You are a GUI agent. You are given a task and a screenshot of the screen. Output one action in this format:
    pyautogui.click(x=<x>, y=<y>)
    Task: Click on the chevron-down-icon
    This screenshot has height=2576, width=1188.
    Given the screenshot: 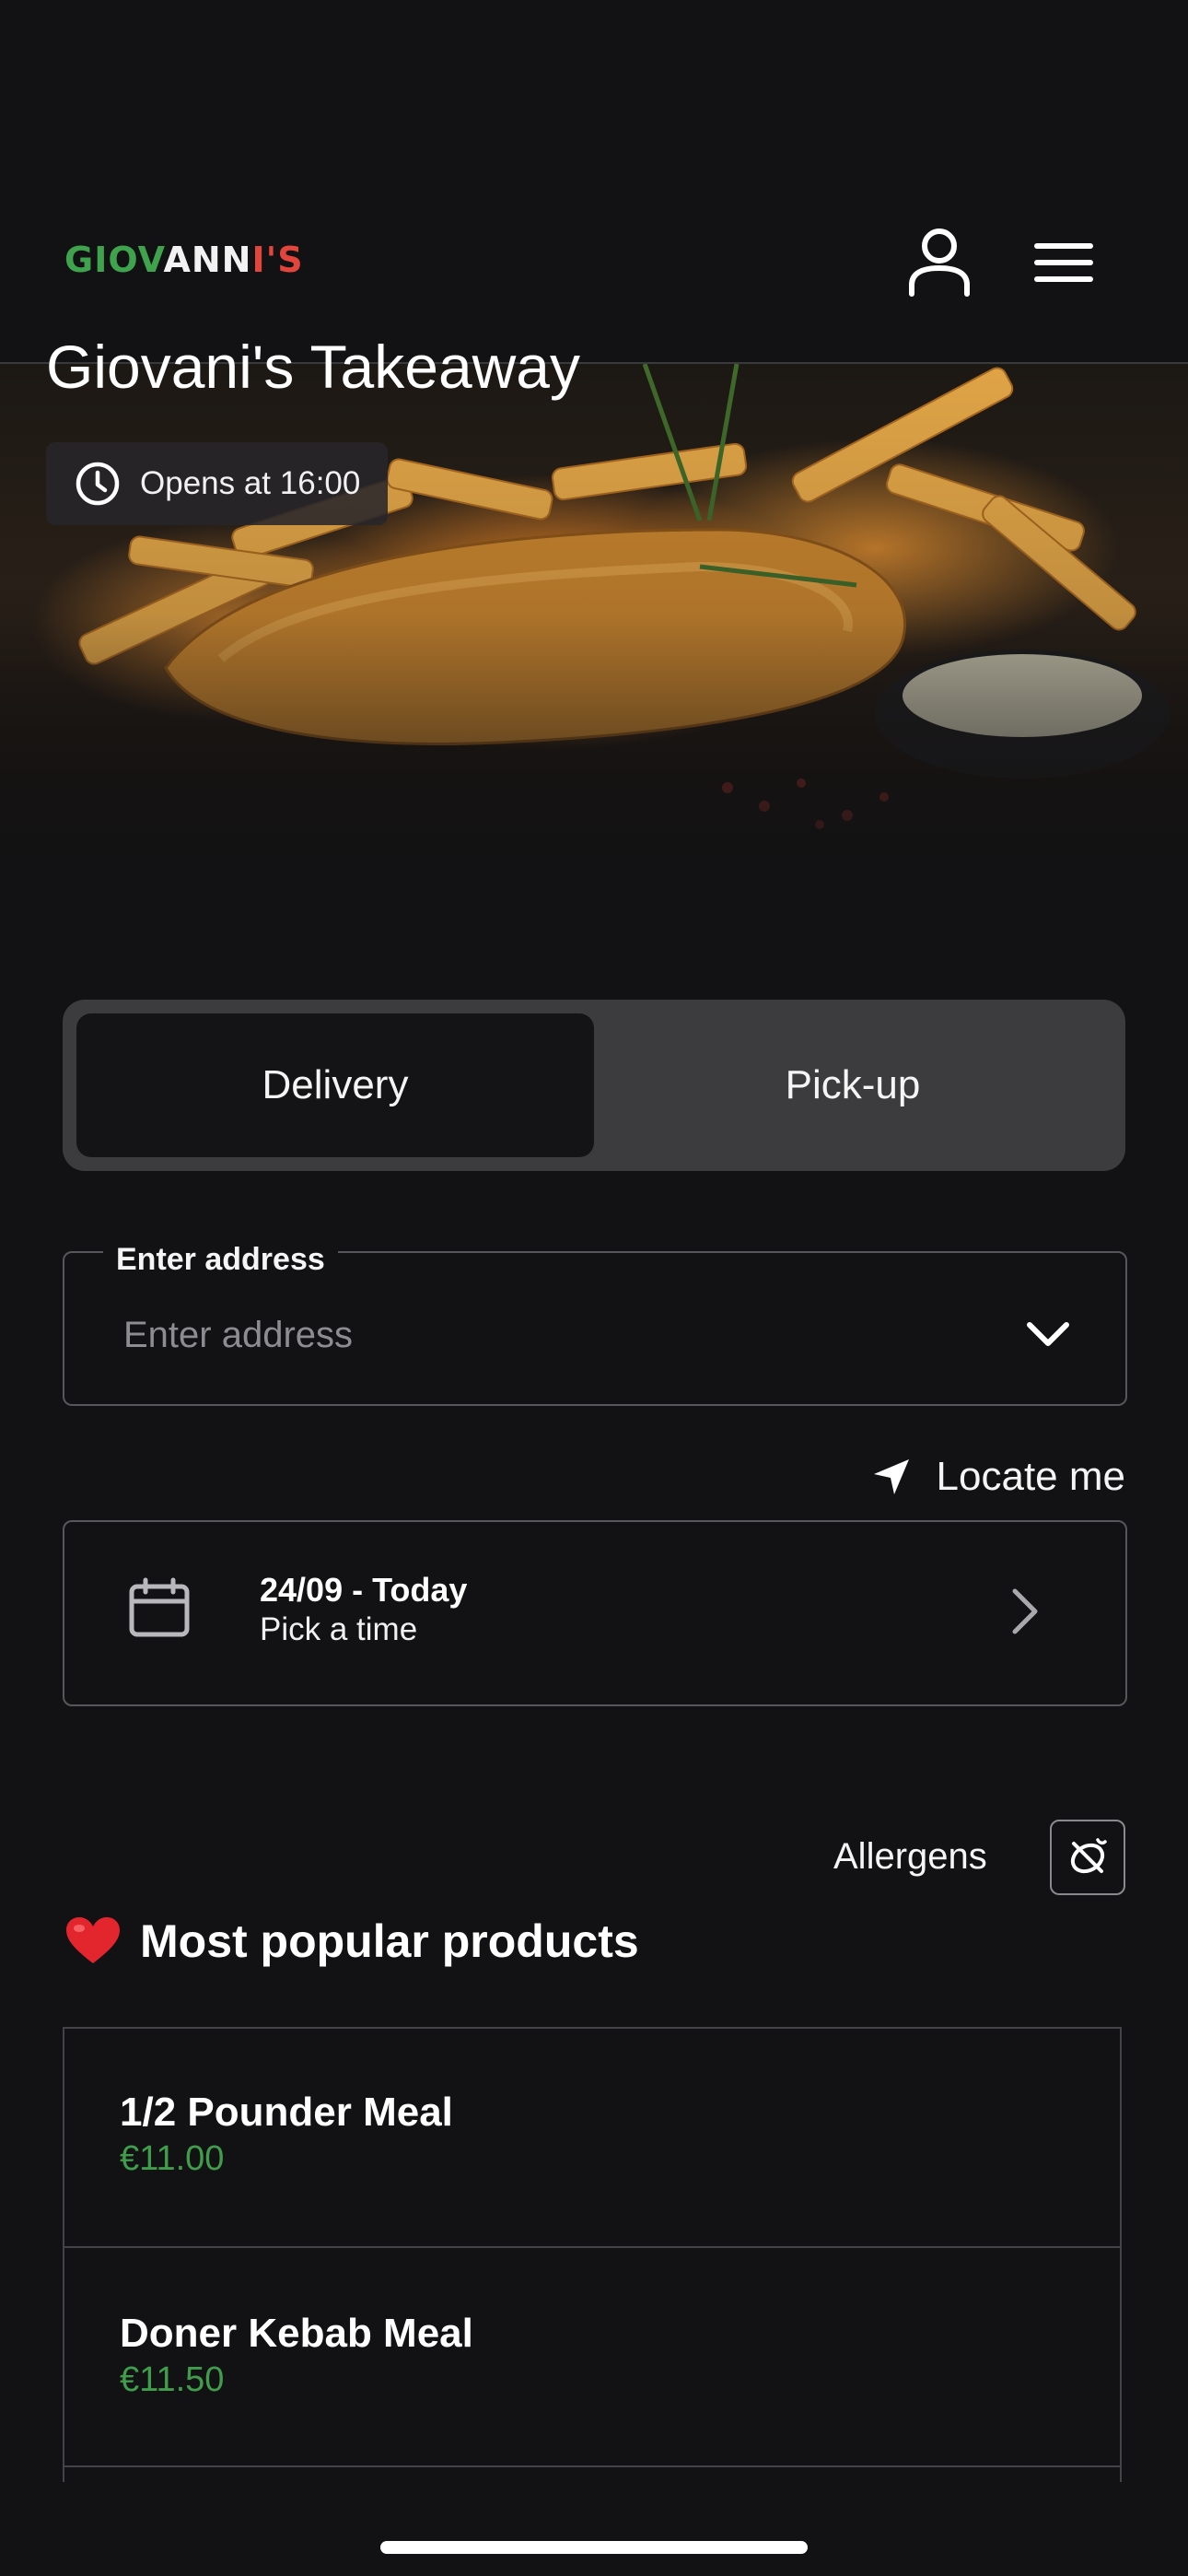 What is the action you would take?
    pyautogui.click(x=1048, y=1334)
    